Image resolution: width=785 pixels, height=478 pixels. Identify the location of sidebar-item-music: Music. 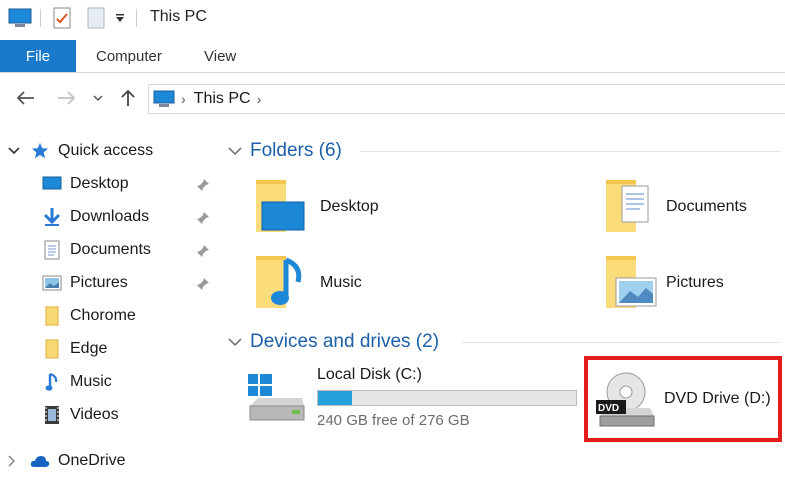
(77, 382).